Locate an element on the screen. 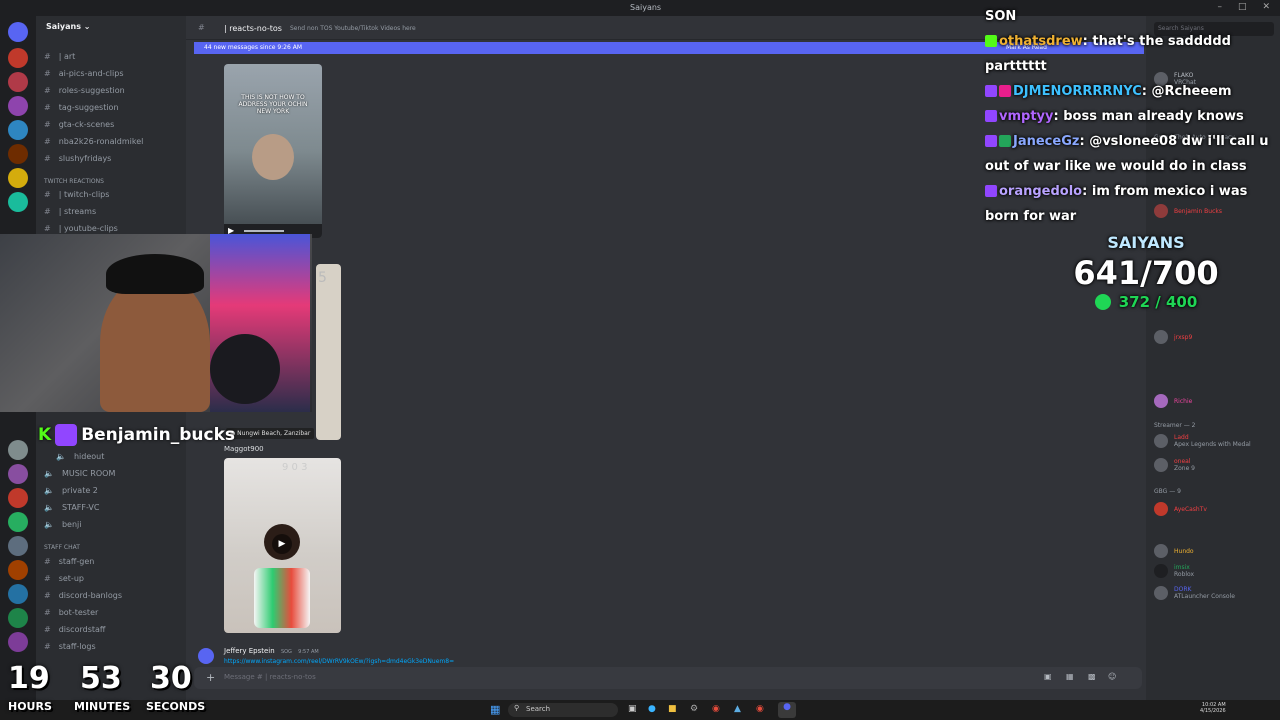 This screenshot has height=720, width=1280. taskview-icon: ▣ is located at coordinates (632, 709).